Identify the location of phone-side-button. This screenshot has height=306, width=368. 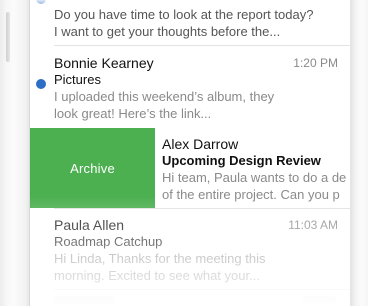
(8, 37).